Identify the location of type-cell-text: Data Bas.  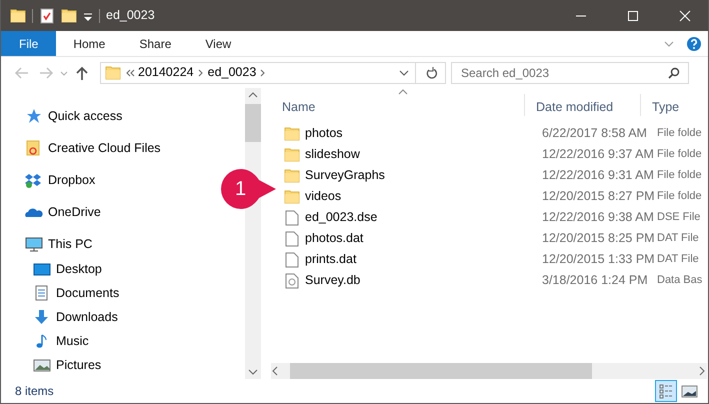
(680, 280).